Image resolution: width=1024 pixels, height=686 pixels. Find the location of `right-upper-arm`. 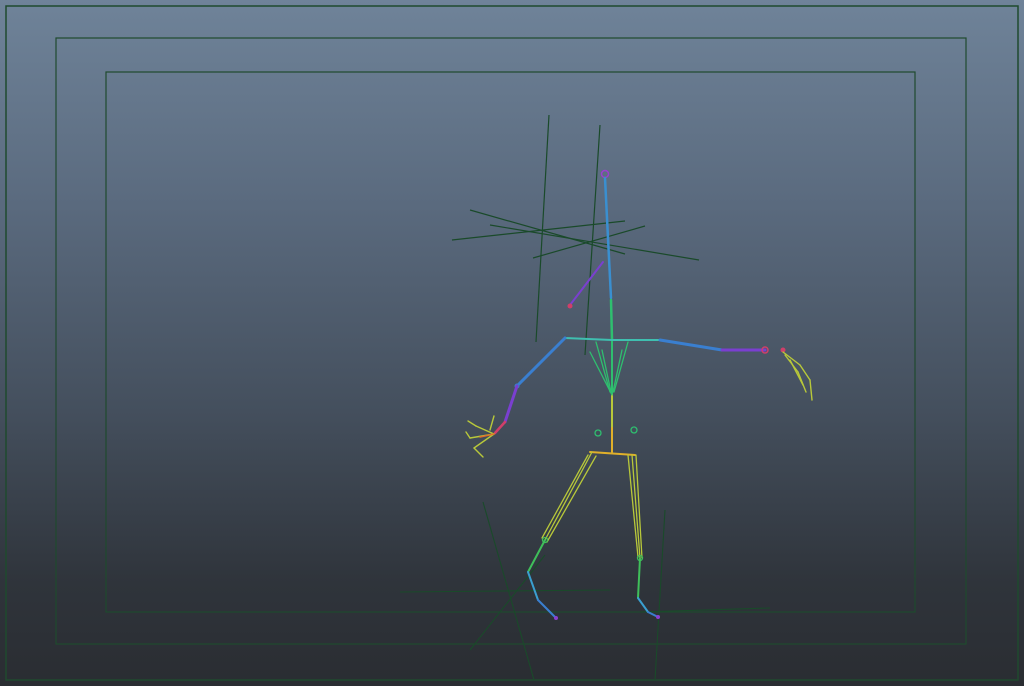

right-upper-arm is located at coordinates (691, 345).